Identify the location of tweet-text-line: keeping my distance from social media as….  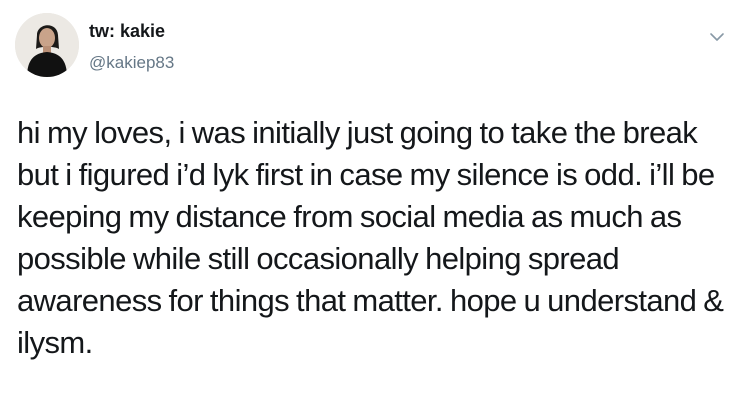
(349, 216).